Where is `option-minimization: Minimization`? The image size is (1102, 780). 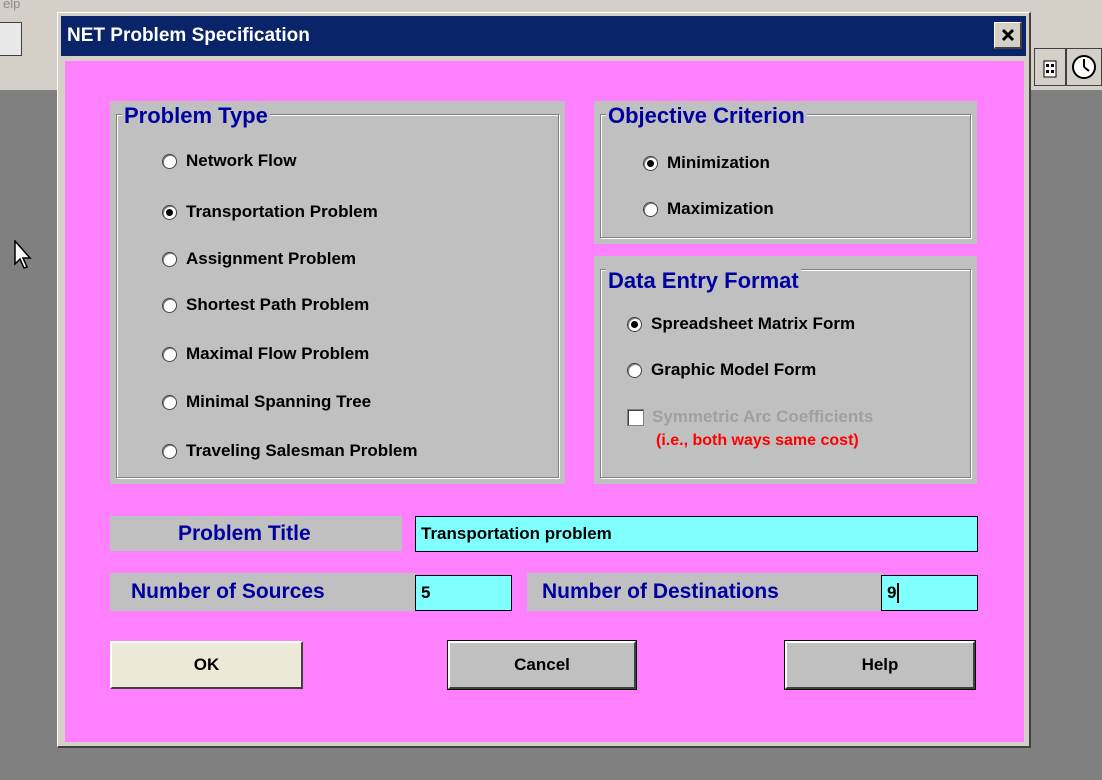 option-minimization: Minimization is located at coordinates (706, 163).